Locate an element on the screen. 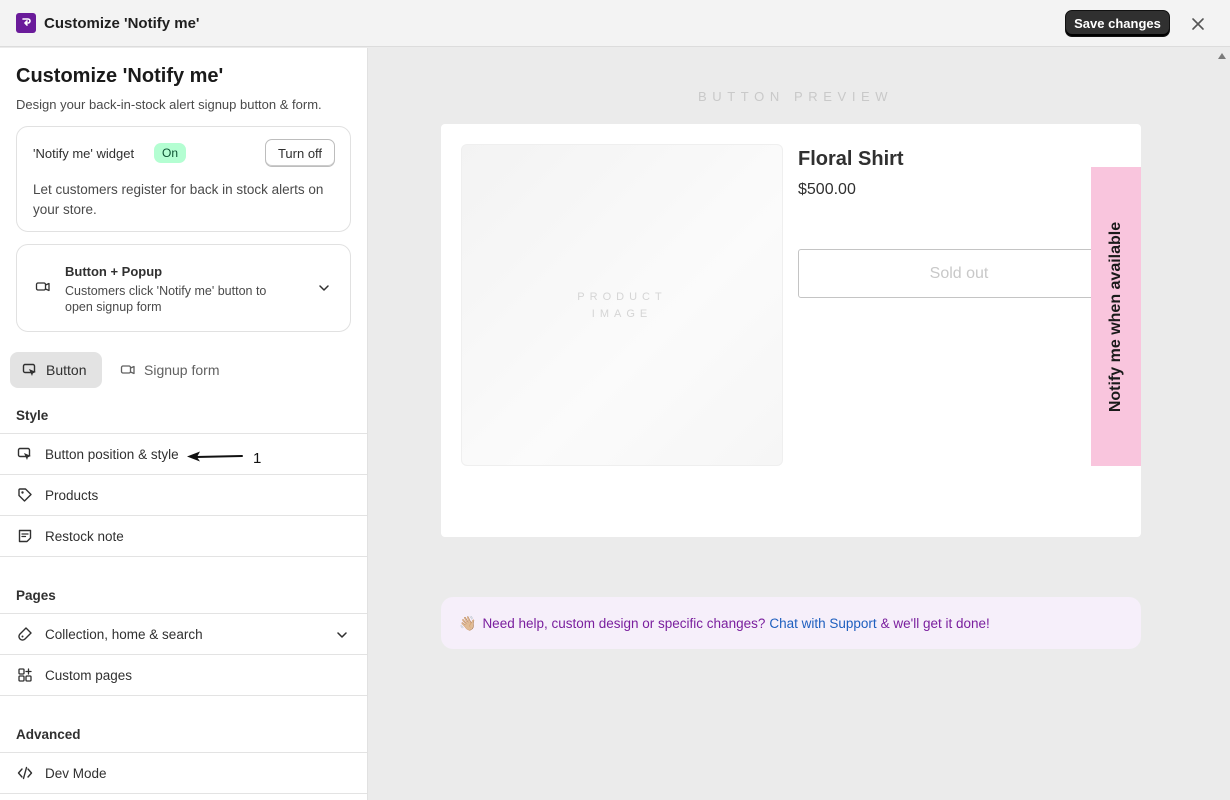 Image resolution: width=1230 pixels, height=800 pixels. placeholder-line: IMAGE is located at coordinates (622, 314).